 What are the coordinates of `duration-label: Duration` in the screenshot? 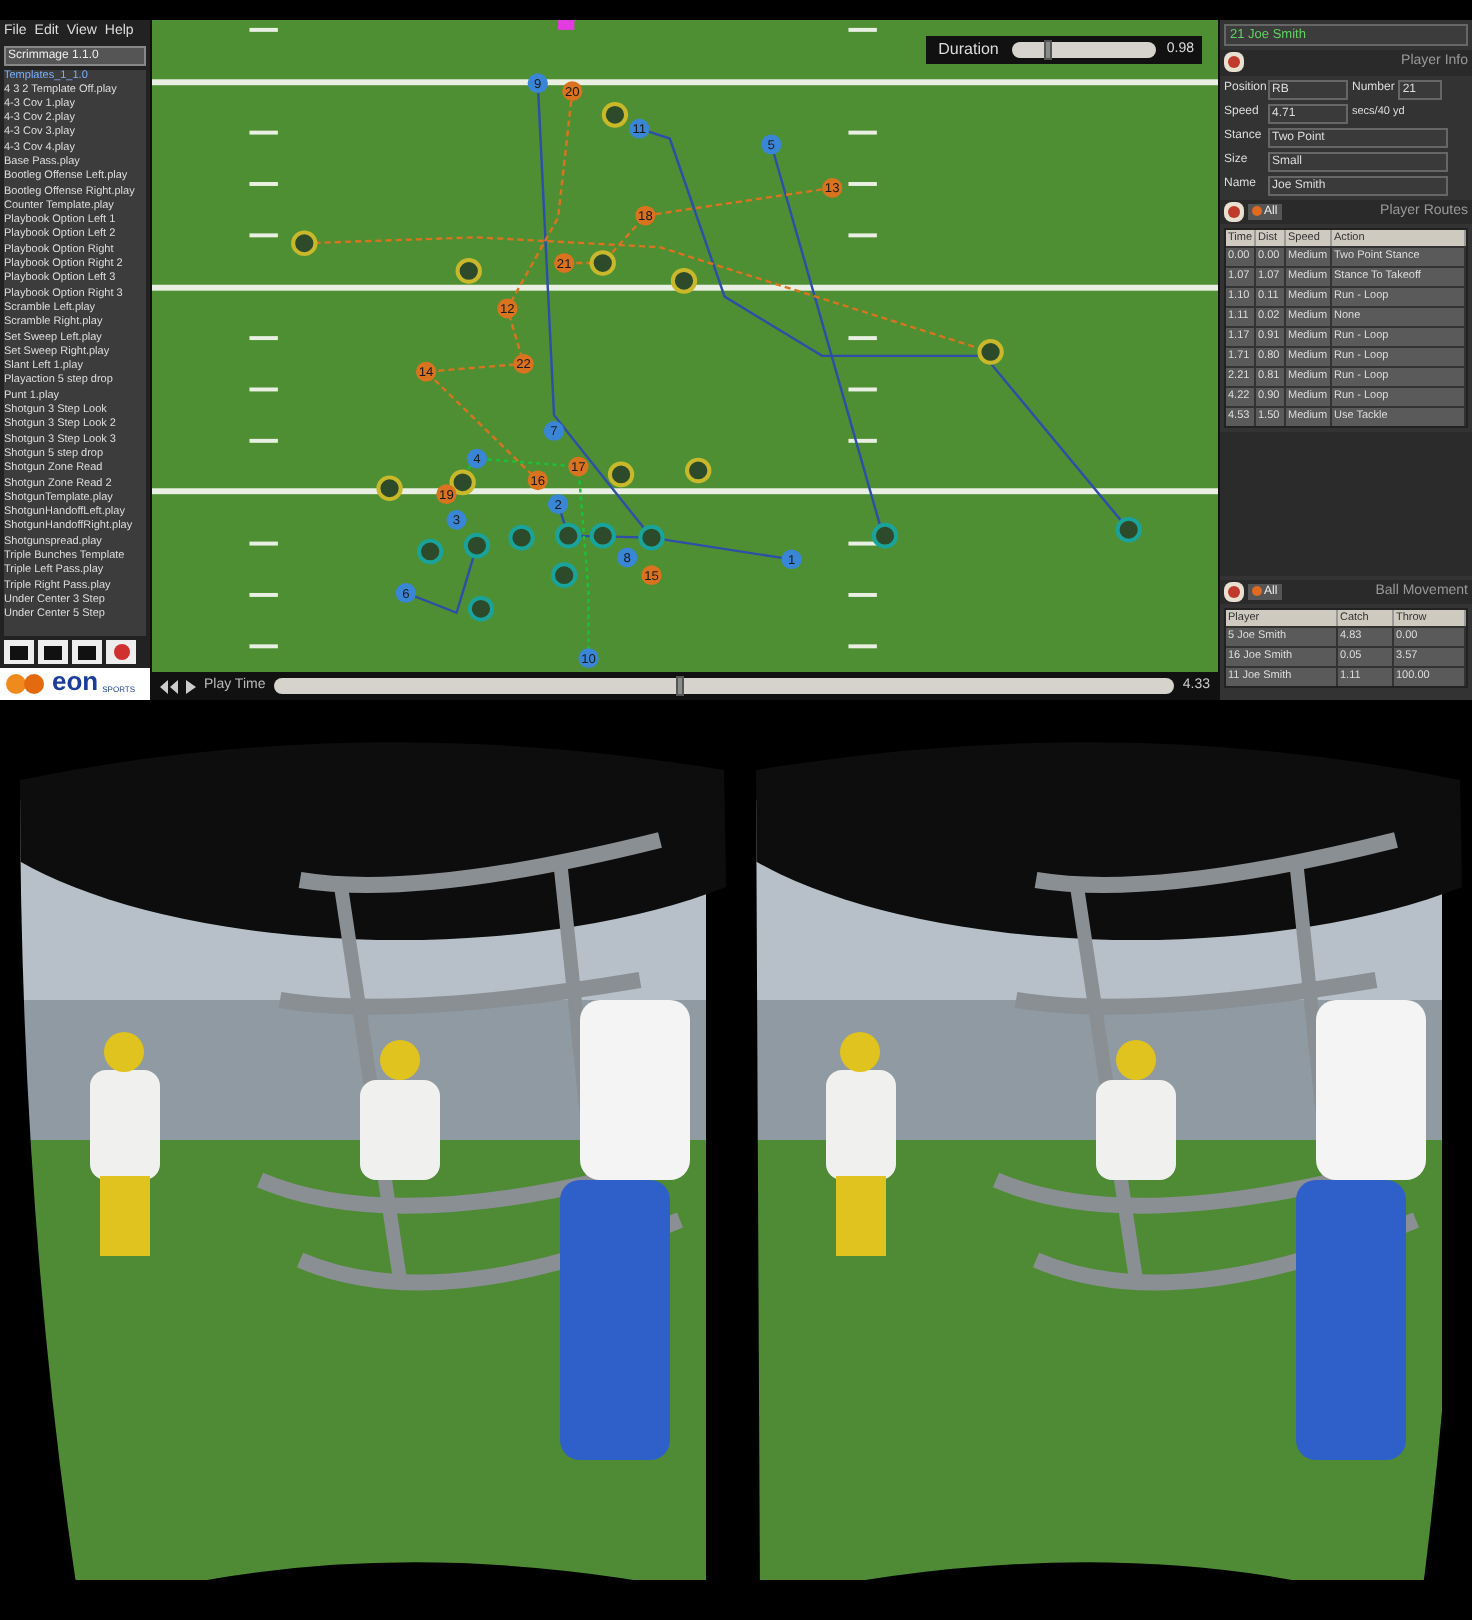 It's located at (968, 50).